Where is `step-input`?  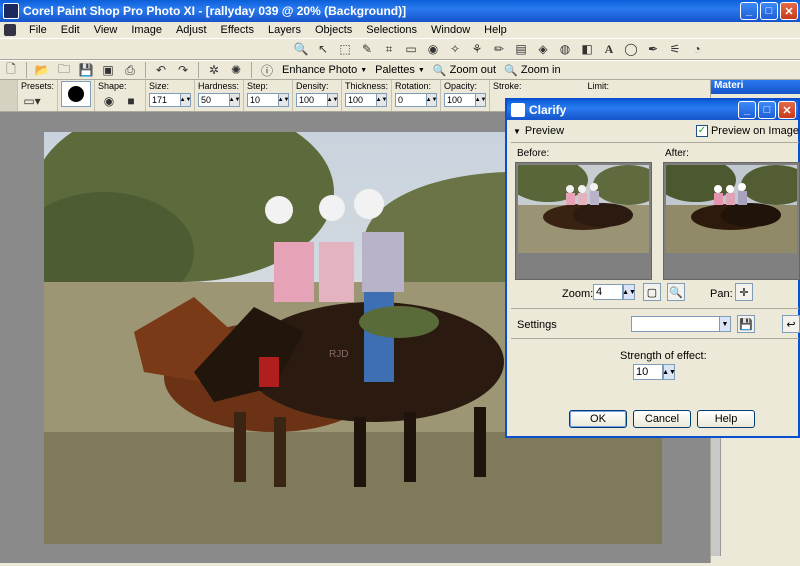
step-input is located at coordinates (263, 100).